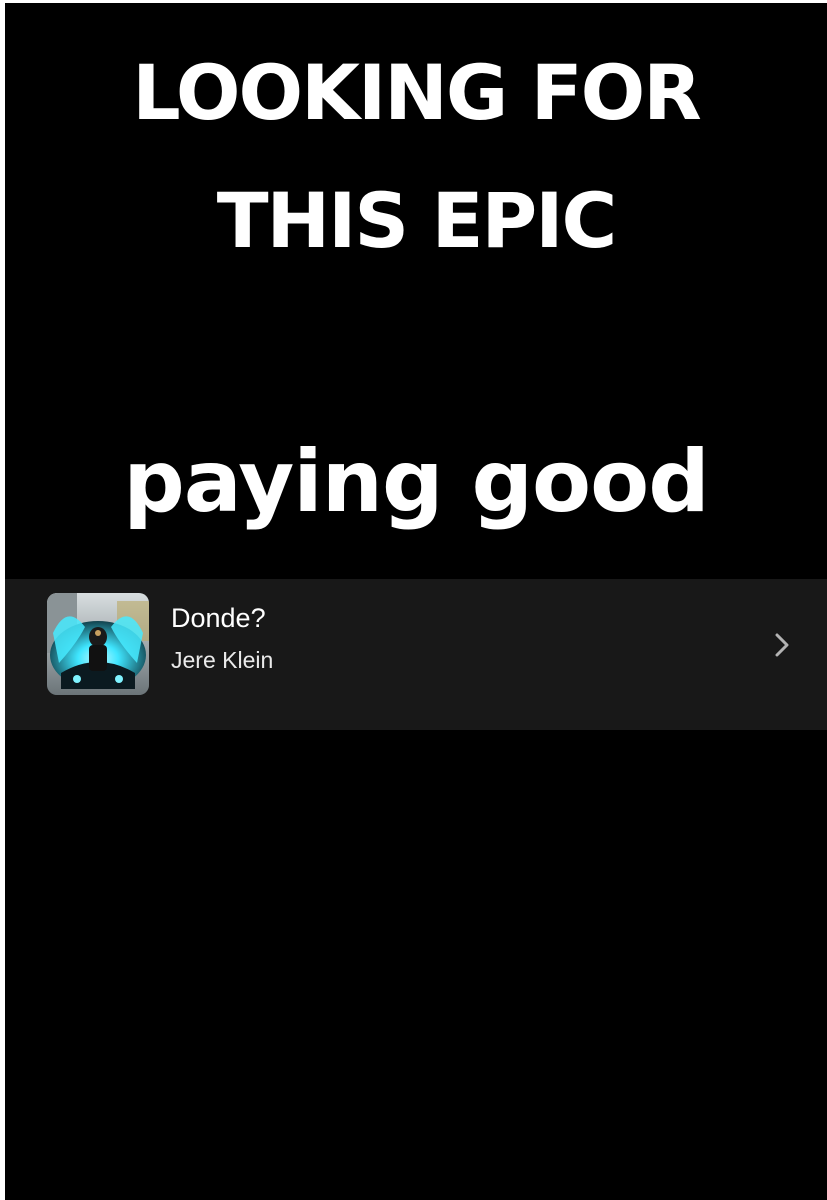 This screenshot has width=827, height=1200. Describe the element at coordinates (218, 618) in the screenshot. I see `track-title: Donde?` at that location.